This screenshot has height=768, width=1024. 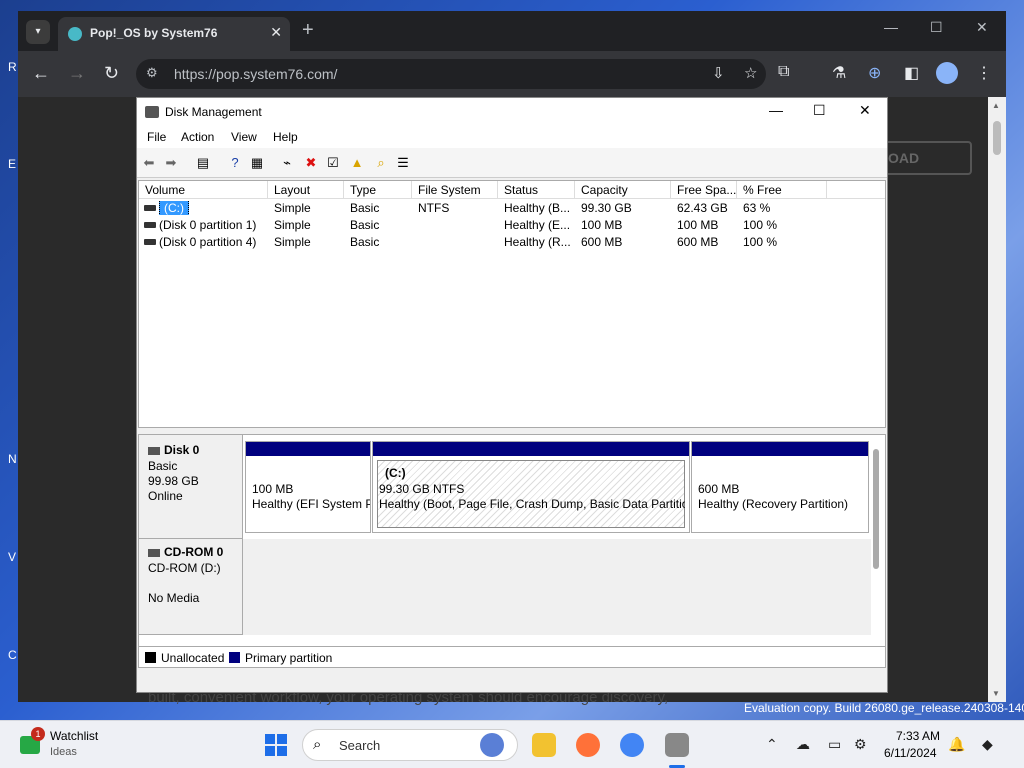 I want to click on col-percent-free: % Free, so click(x=782, y=190).